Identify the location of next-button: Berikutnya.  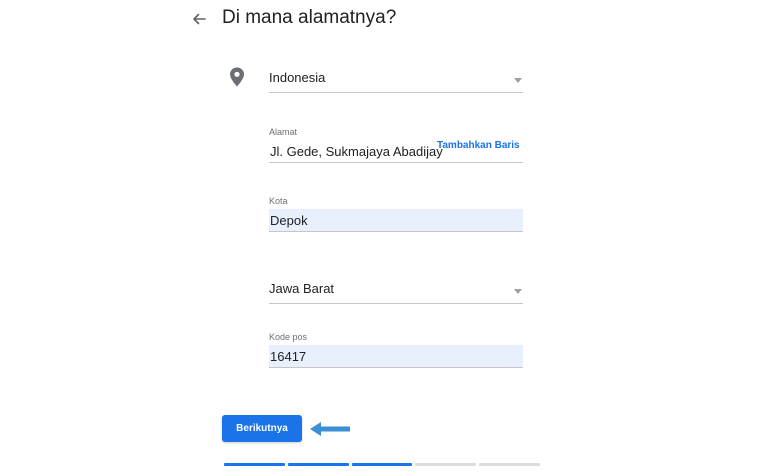
(262, 428).